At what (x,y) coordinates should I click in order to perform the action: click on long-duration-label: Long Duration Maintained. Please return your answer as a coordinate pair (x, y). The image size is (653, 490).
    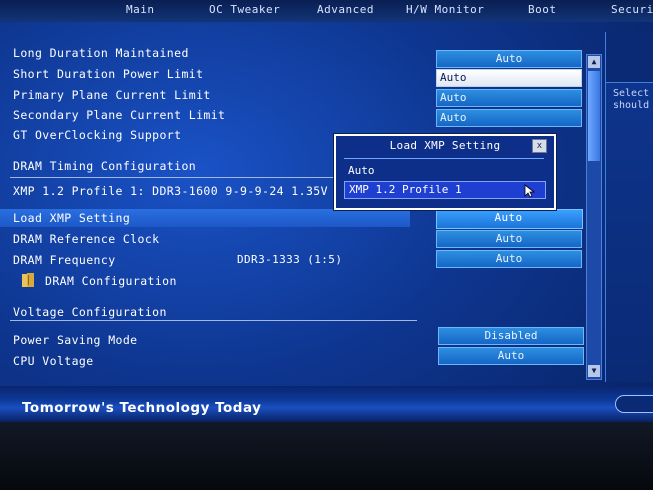
    Looking at the image, I should click on (101, 53).